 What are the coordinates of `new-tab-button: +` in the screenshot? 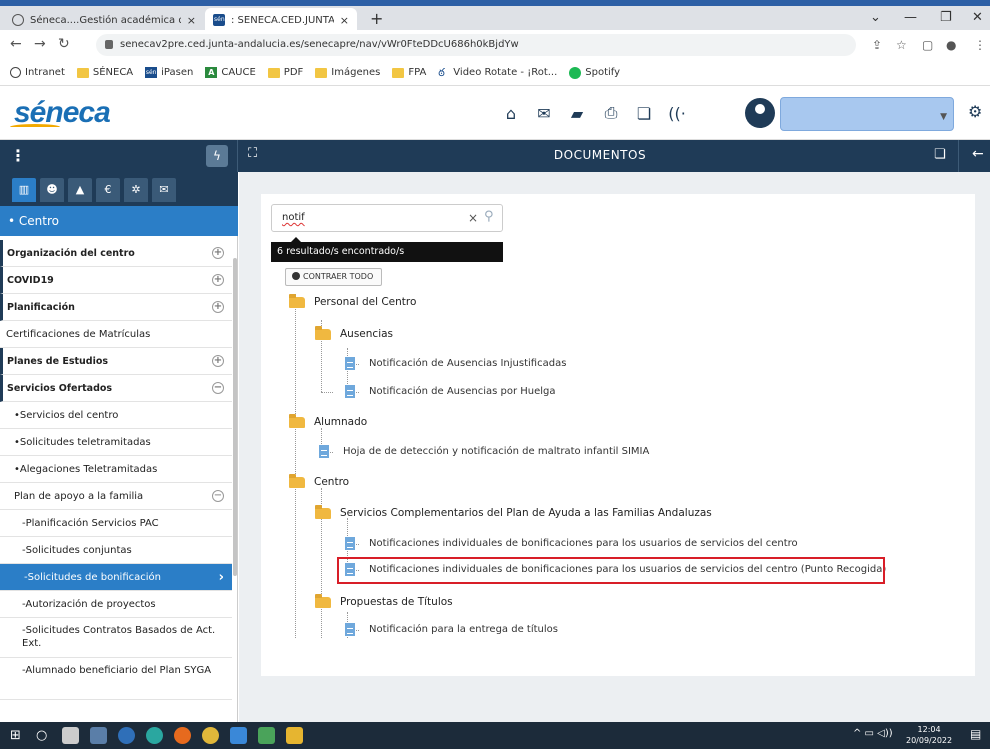 It's located at (376, 18).